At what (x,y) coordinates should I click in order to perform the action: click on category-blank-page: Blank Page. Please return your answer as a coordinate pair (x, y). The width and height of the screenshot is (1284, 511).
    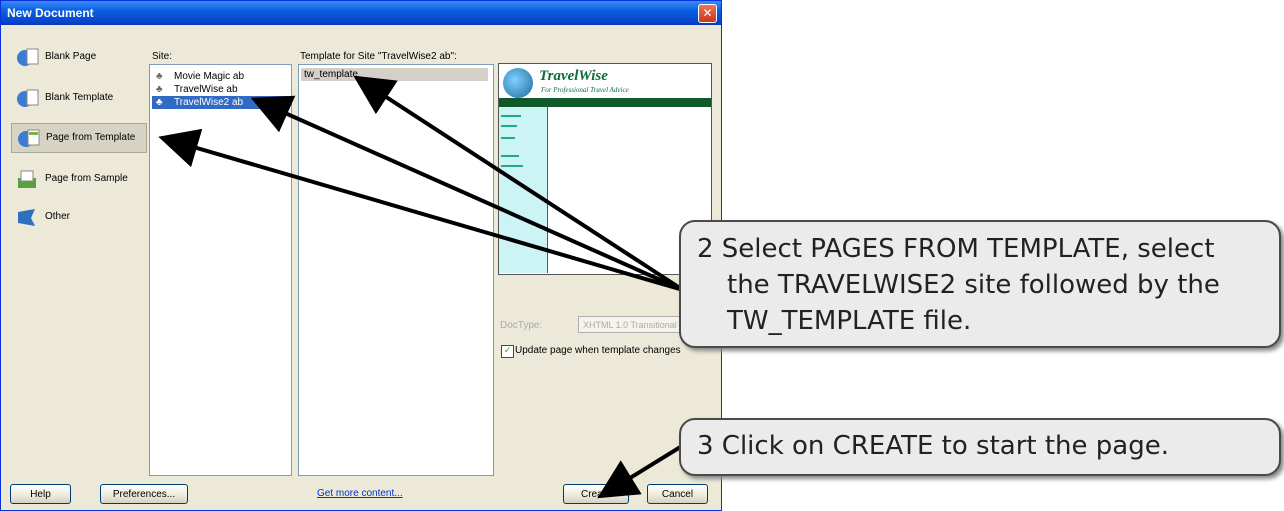
    Looking at the image, I should click on (78, 57).